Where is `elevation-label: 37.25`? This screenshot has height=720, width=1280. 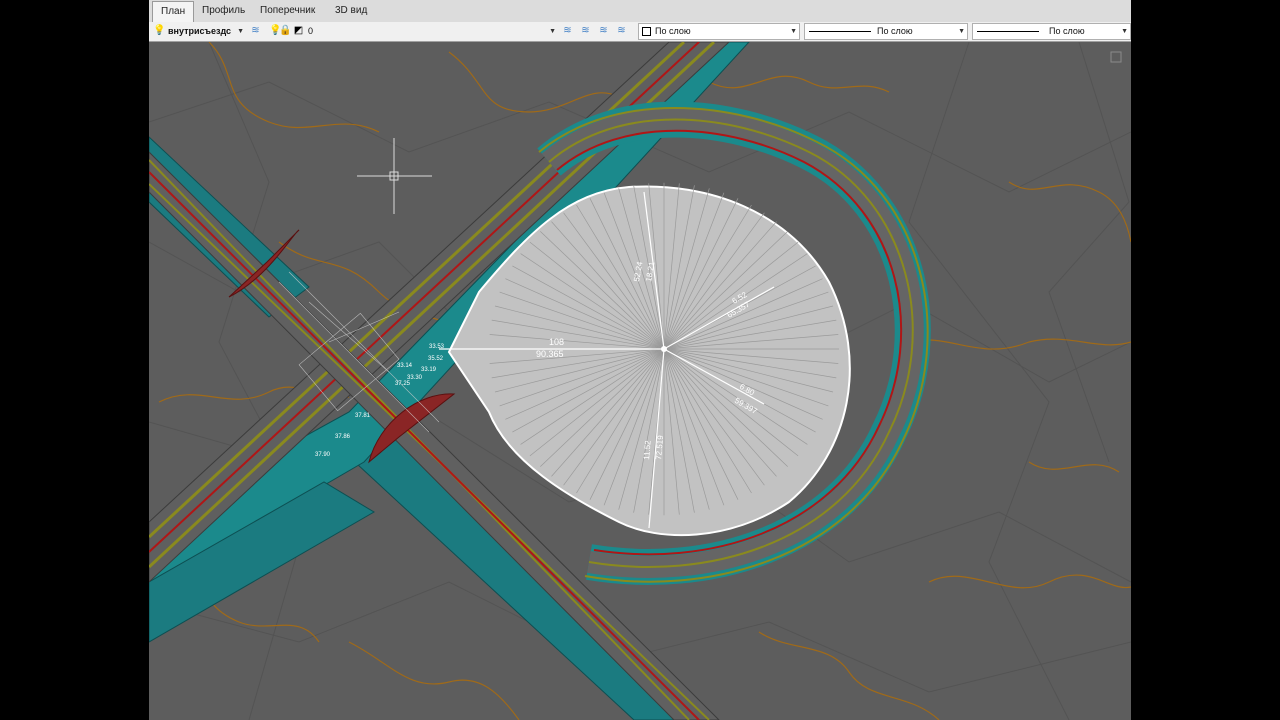 elevation-label: 37.25 is located at coordinates (403, 384).